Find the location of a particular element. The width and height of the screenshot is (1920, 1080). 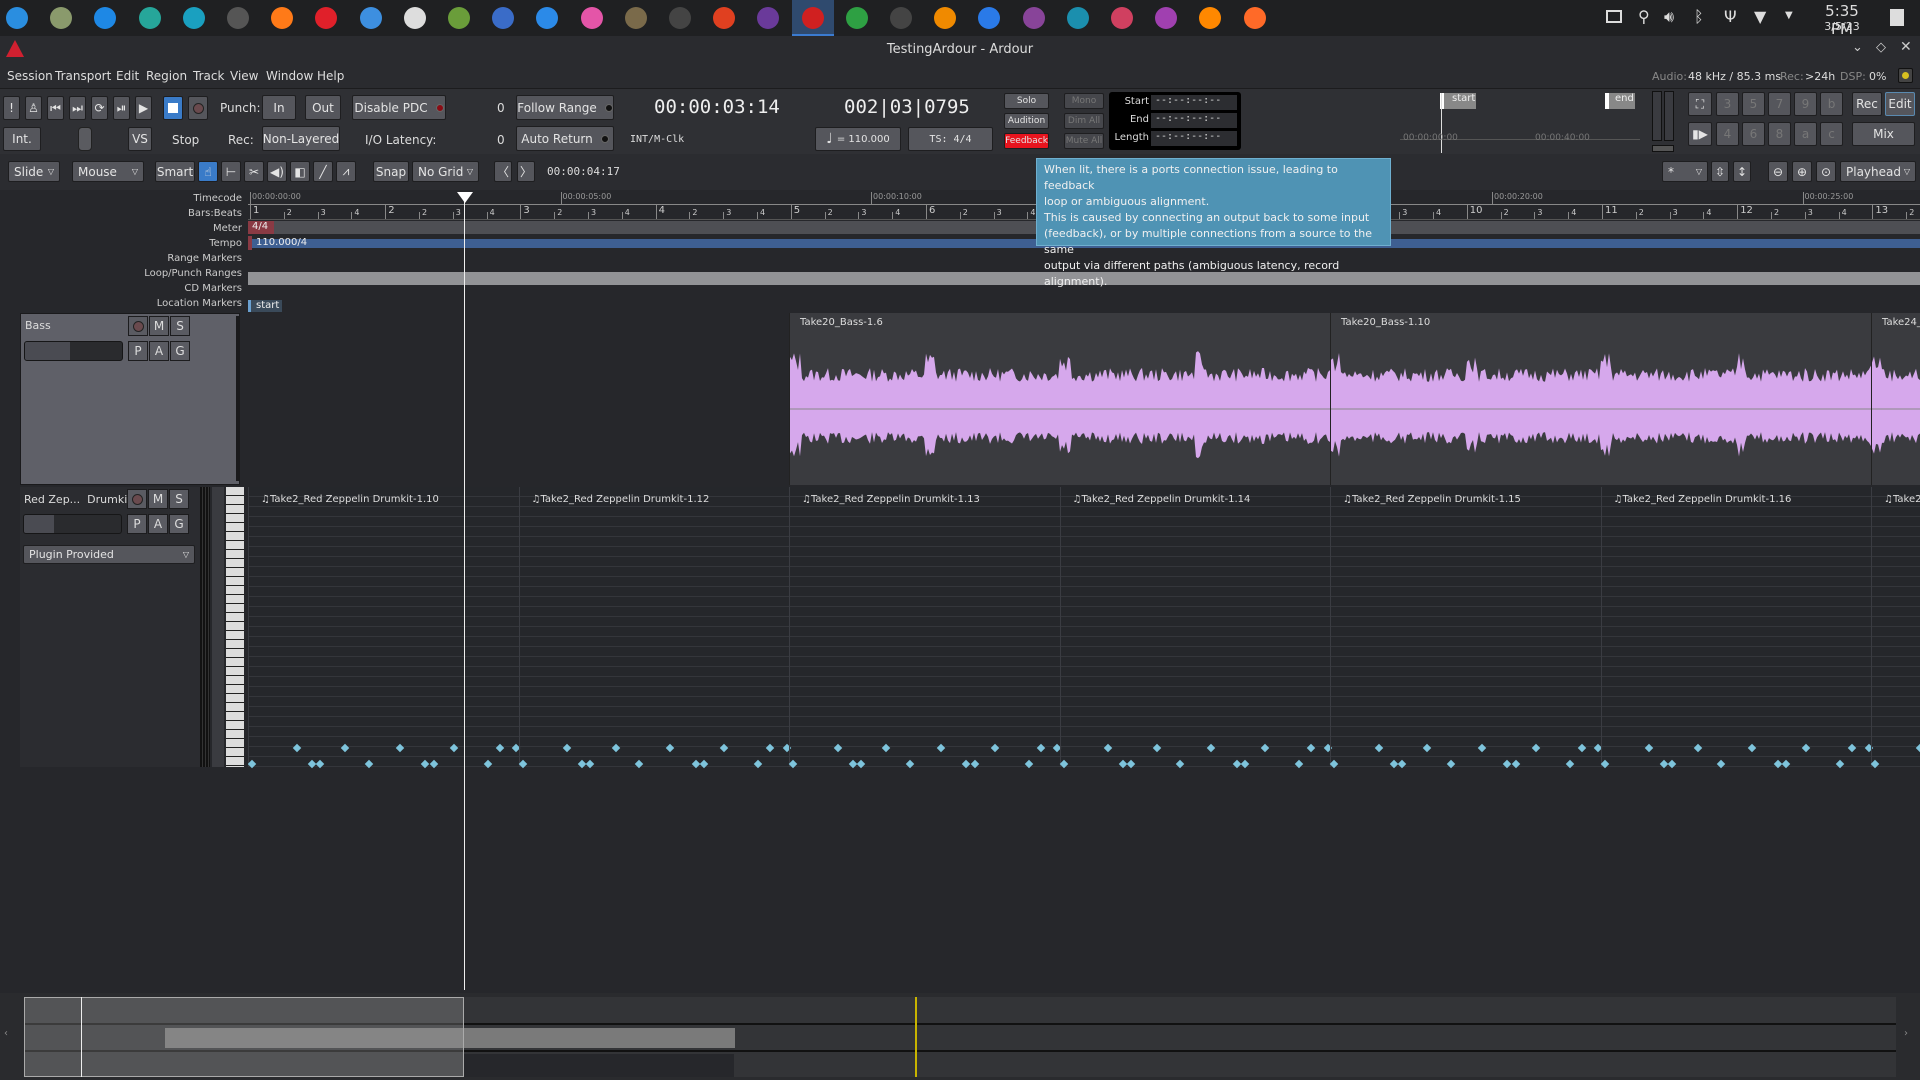

playhead-handle-icon is located at coordinates (465, 197).